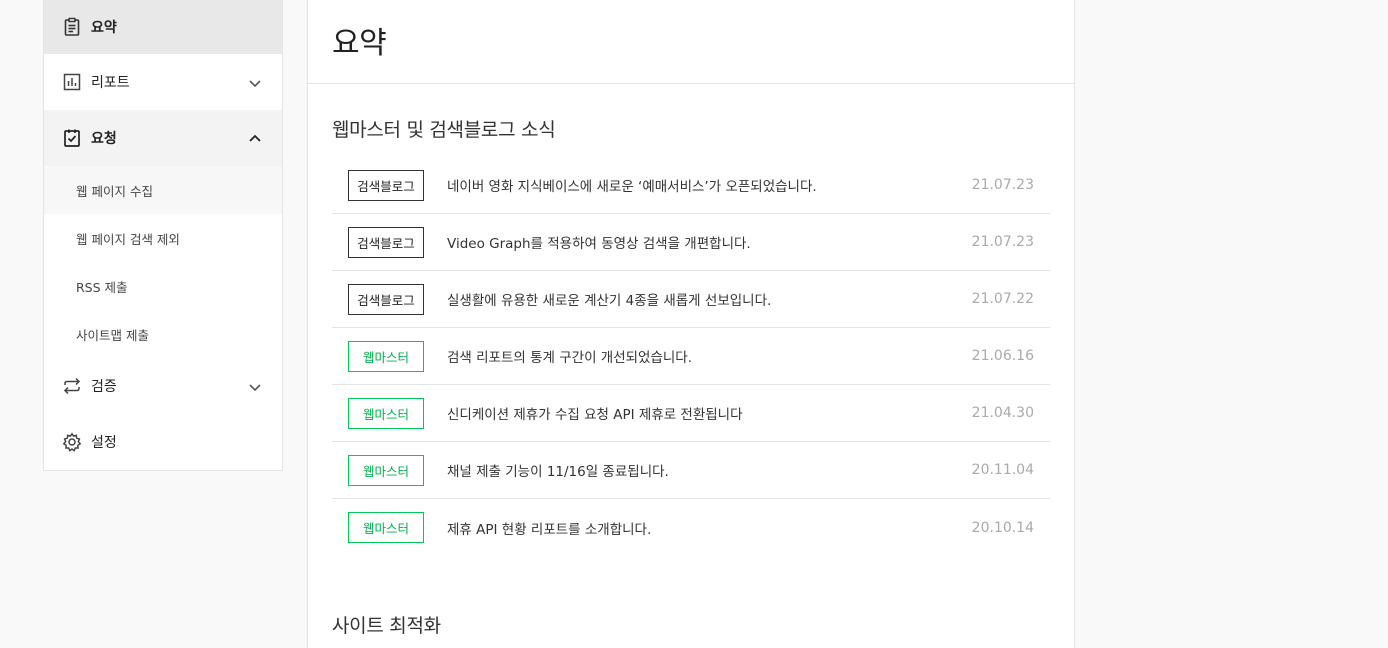  Describe the element at coordinates (163, 27) in the screenshot. I see `sidebar-item-summary: 요약` at that location.